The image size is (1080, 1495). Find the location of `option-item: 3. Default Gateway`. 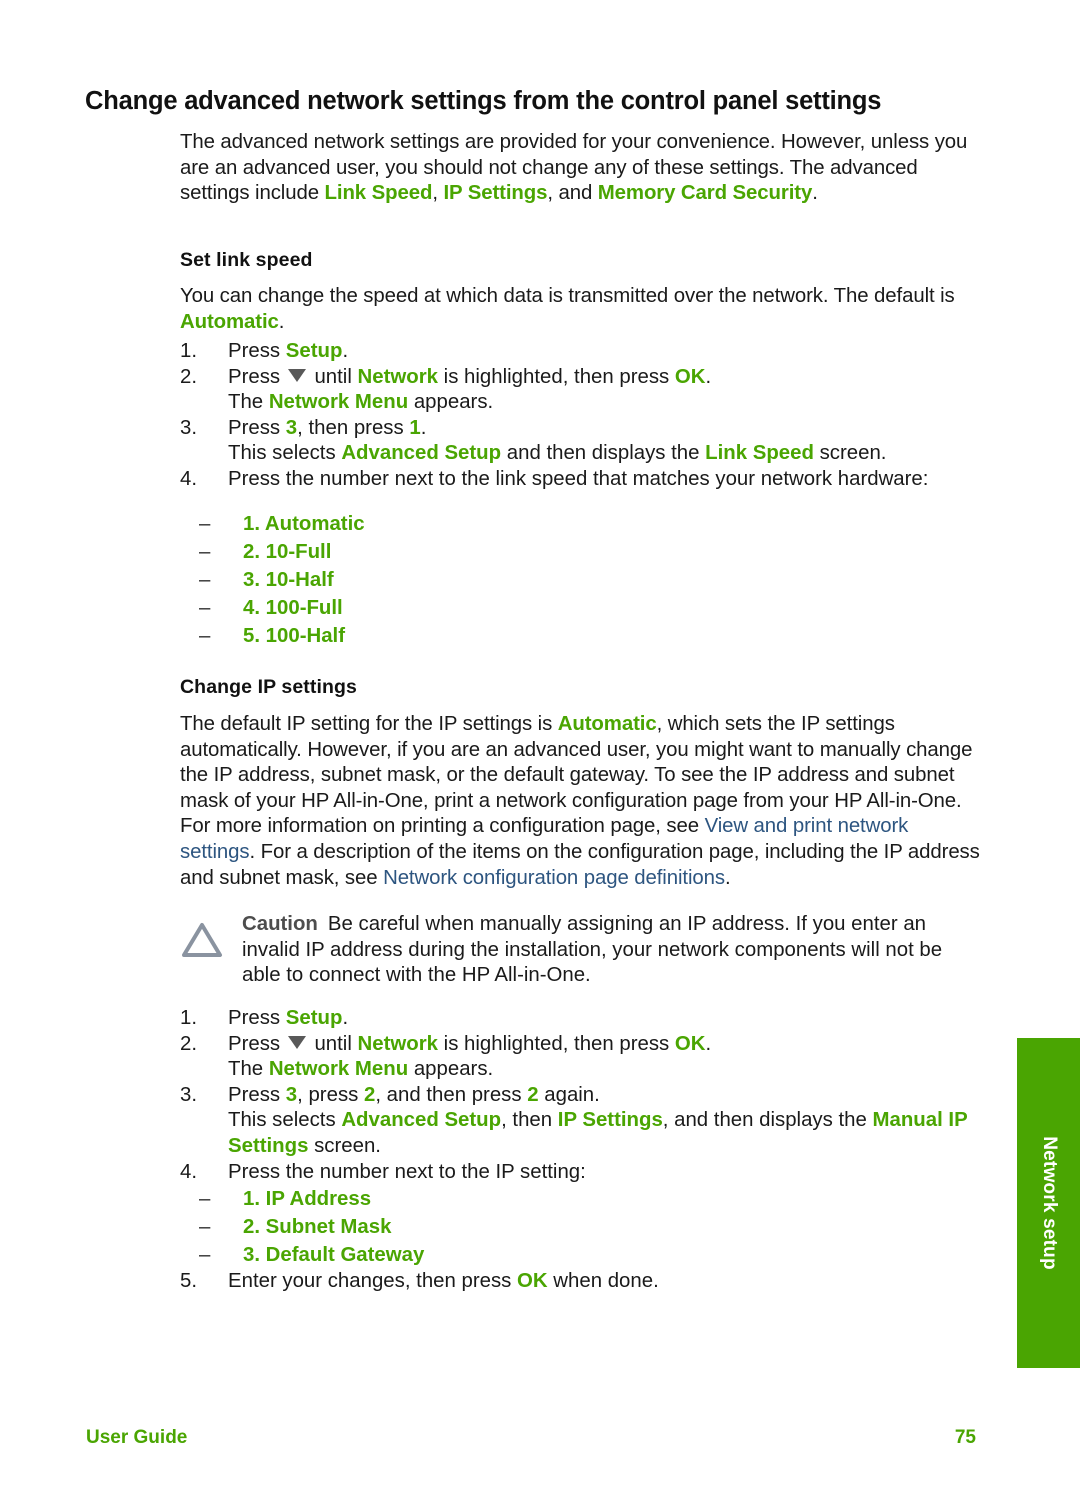

option-item: 3. Default Gateway is located at coordinates (580, 1255).